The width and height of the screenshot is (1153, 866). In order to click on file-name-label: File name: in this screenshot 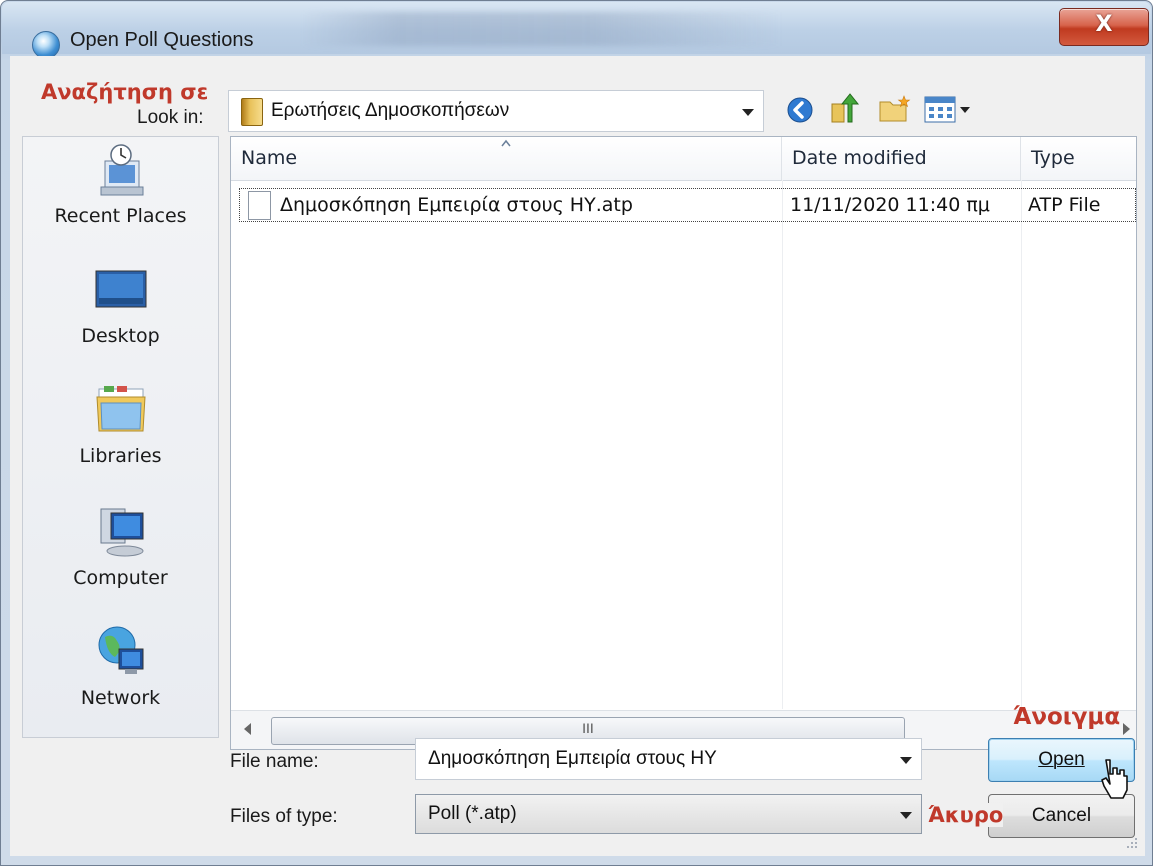, I will do `click(274, 761)`.